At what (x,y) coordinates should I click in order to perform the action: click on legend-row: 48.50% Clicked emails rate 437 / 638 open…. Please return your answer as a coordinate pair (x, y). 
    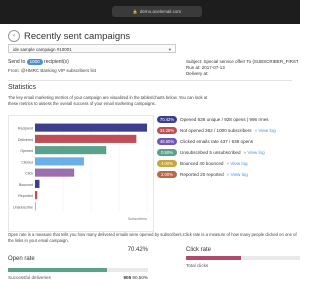
    Looking at the image, I should click on (228, 141).